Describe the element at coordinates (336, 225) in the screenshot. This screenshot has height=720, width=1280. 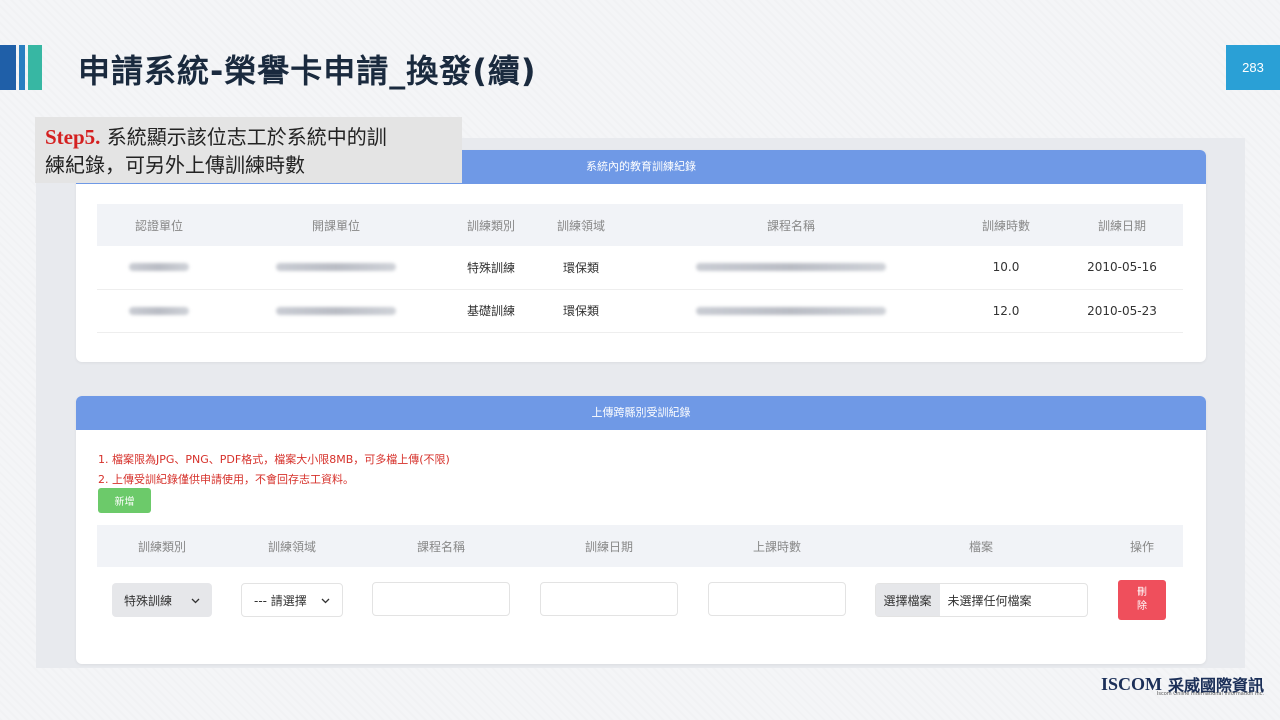
I see `col-course-unit: 開課單位` at that location.